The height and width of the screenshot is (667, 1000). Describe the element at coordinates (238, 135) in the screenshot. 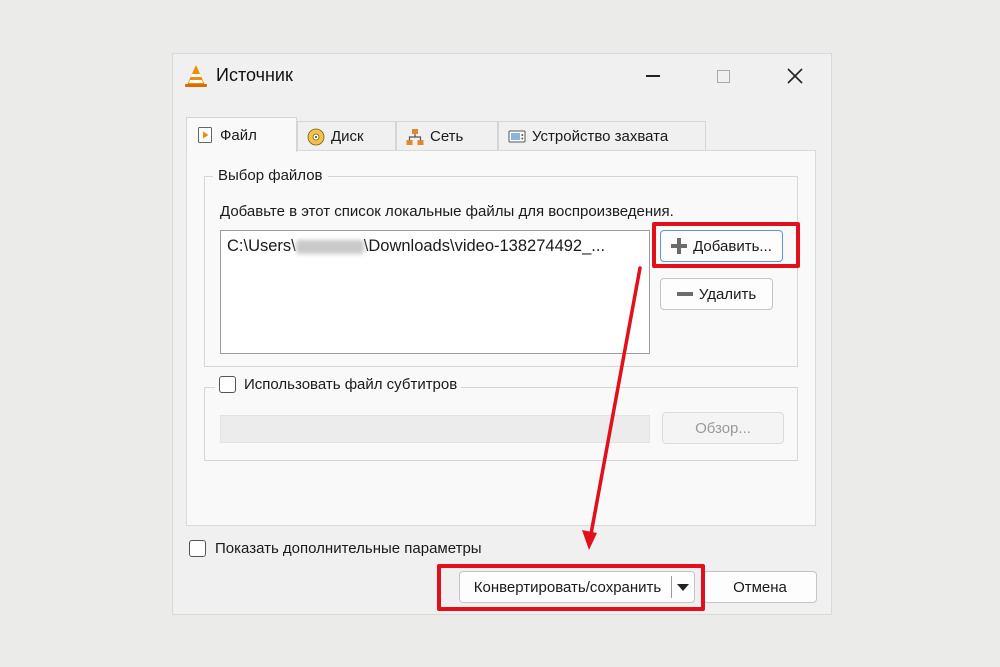

I see `tab-label: Файл` at that location.